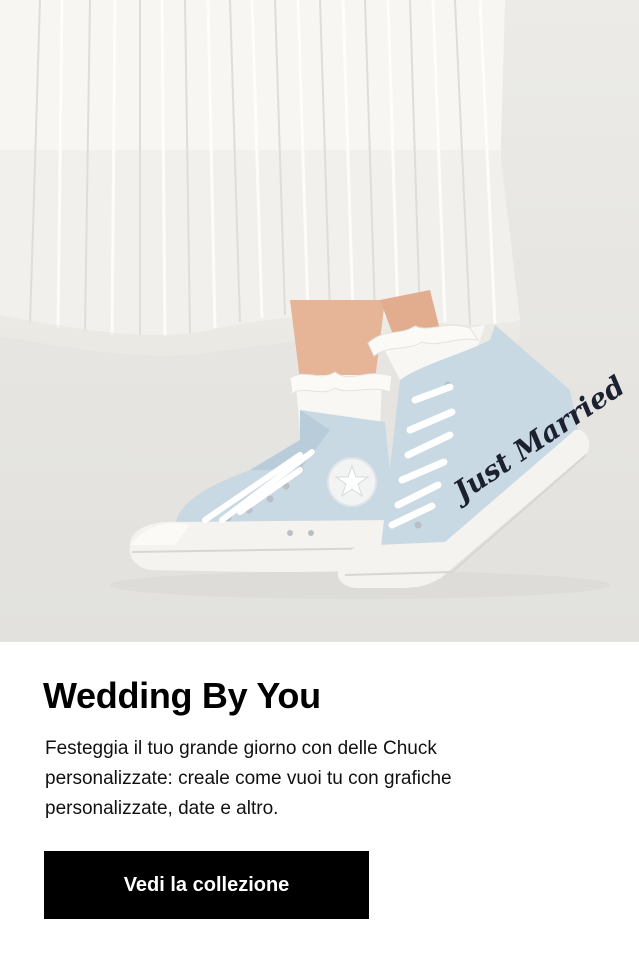  What do you see at coordinates (182, 695) in the screenshot?
I see `page-title: Wedding By You` at bounding box center [182, 695].